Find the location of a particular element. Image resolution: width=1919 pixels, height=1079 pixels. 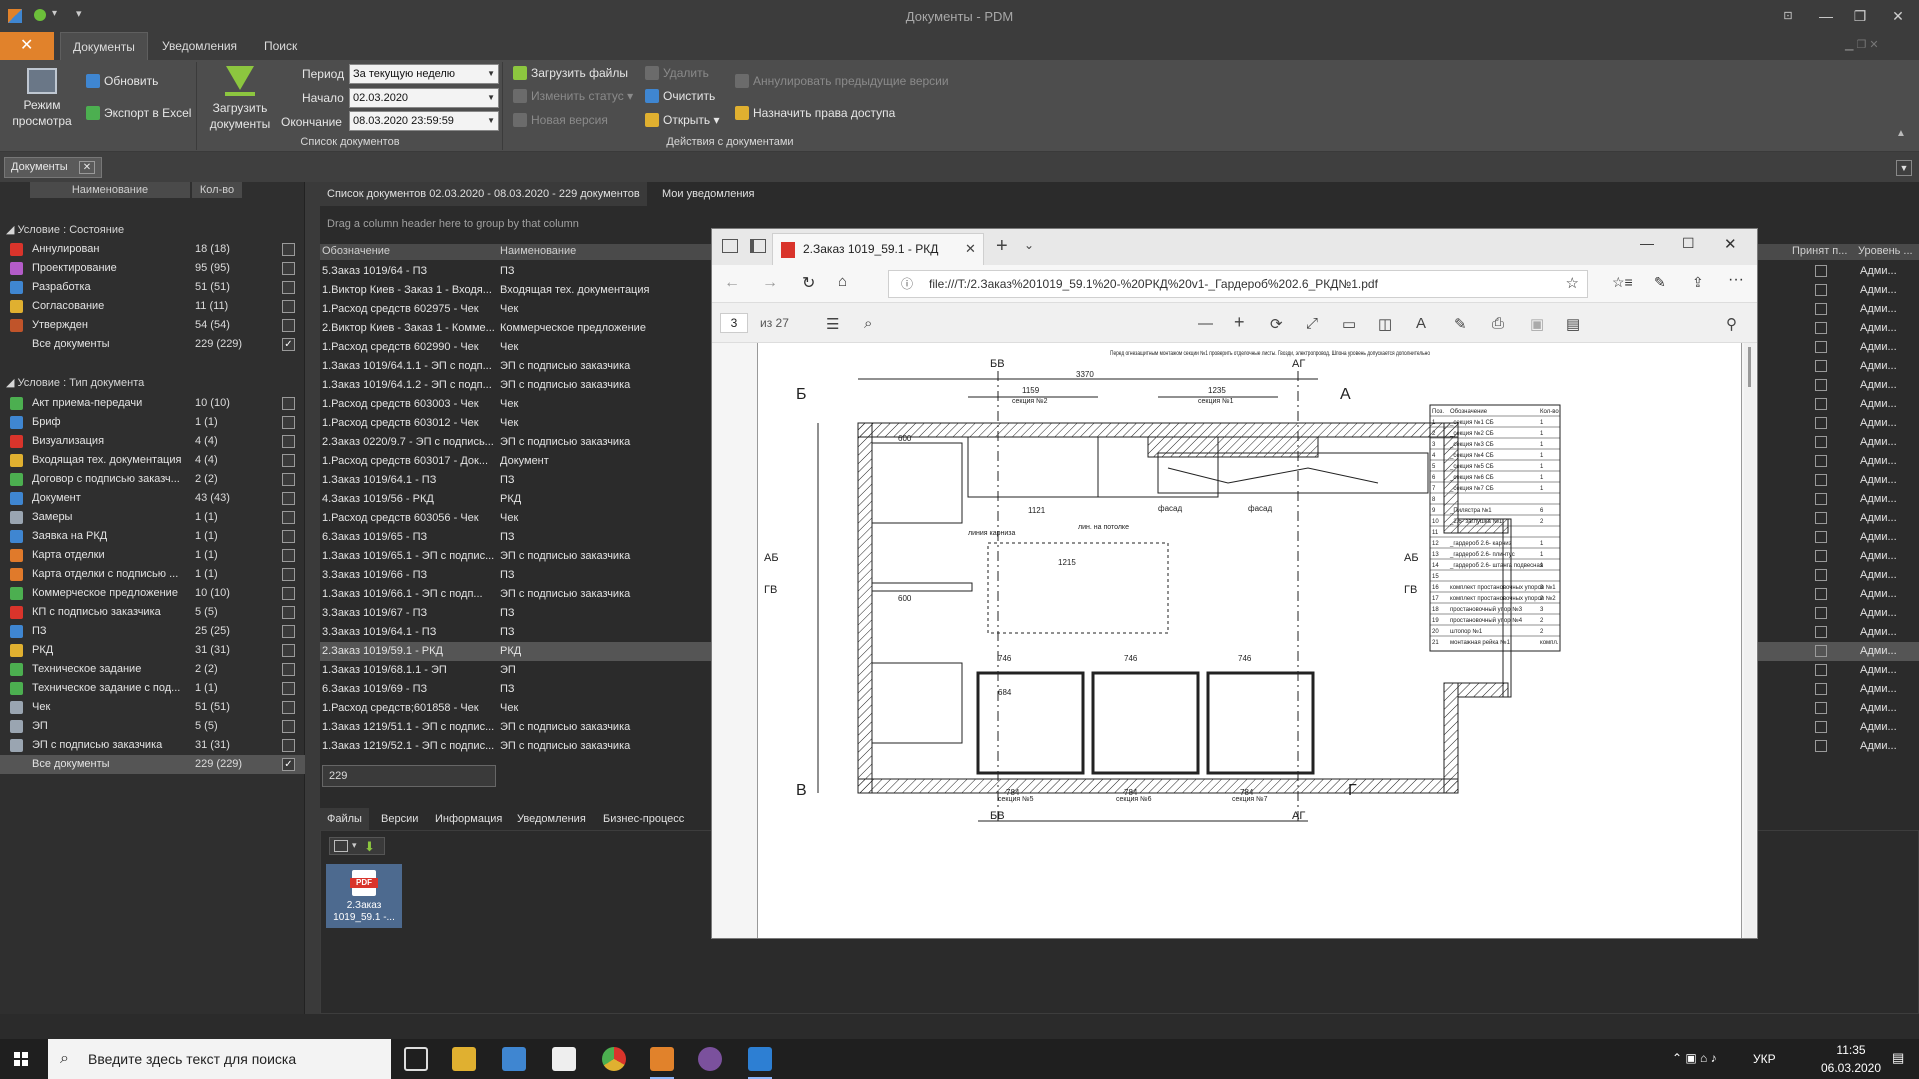

upload-files-button: Загрузить файлы is located at coordinates (570, 73).